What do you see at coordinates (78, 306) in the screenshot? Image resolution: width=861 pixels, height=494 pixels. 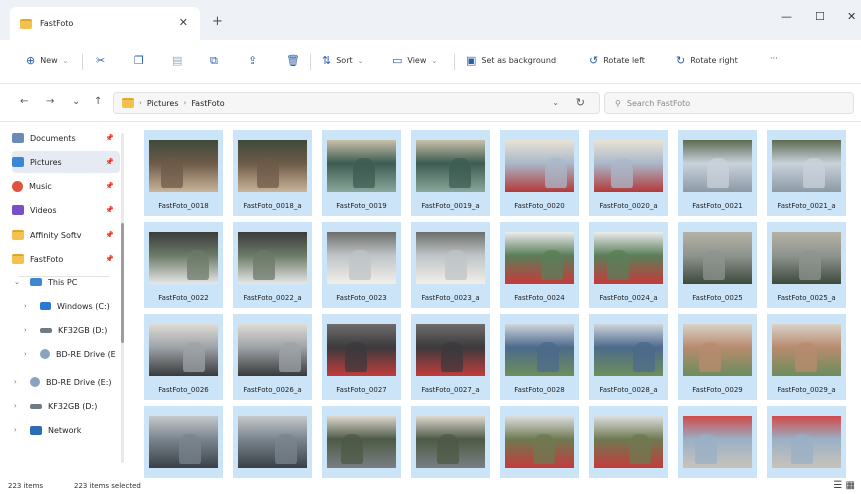 I see `sidebar-item-windows-c: › Windows (C:)` at bounding box center [78, 306].